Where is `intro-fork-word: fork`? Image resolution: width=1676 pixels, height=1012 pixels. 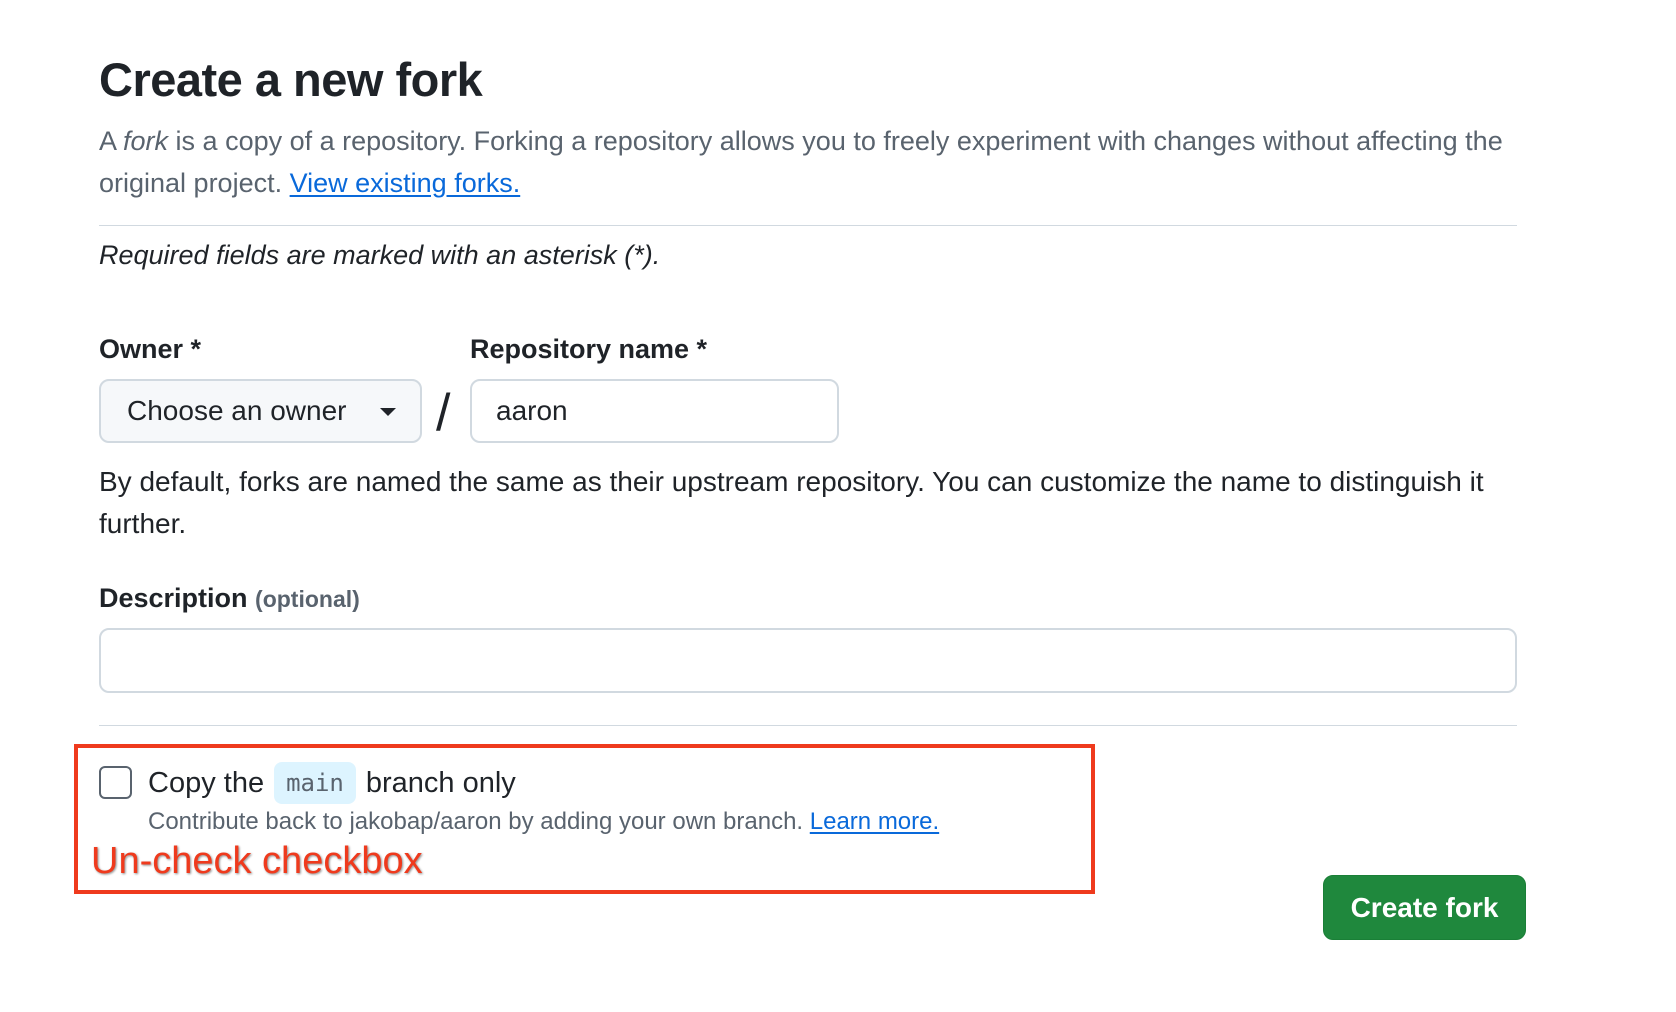 intro-fork-word: fork is located at coordinates (146, 141).